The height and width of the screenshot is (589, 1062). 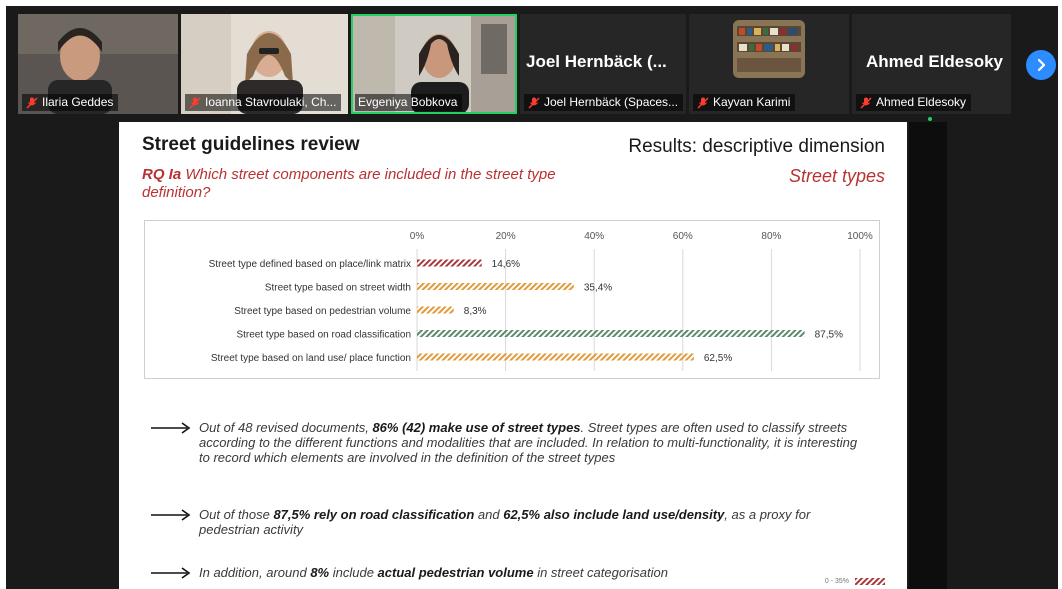 I want to click on mini-legend: 0 - 35%, so click(x=855, y=581).